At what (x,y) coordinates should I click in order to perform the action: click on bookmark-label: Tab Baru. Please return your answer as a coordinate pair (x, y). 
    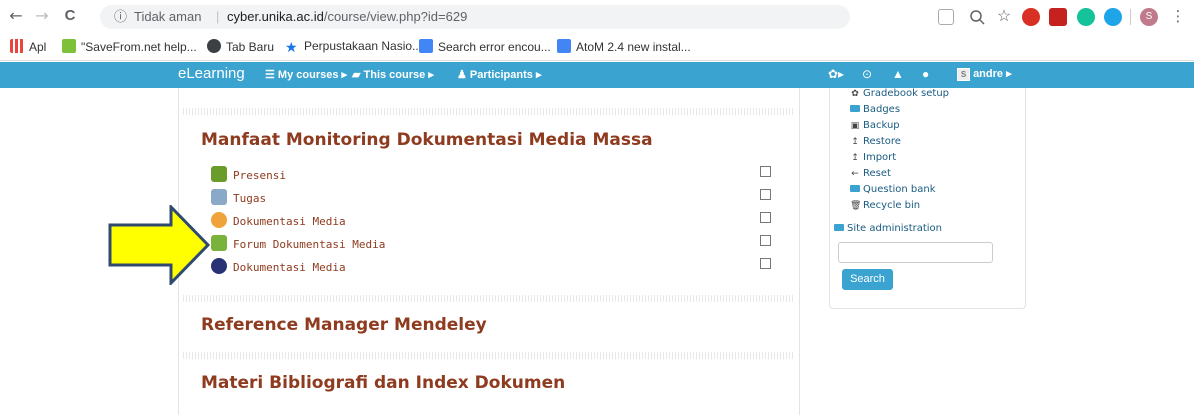
    Looking at the image, I should click on (250, 47).